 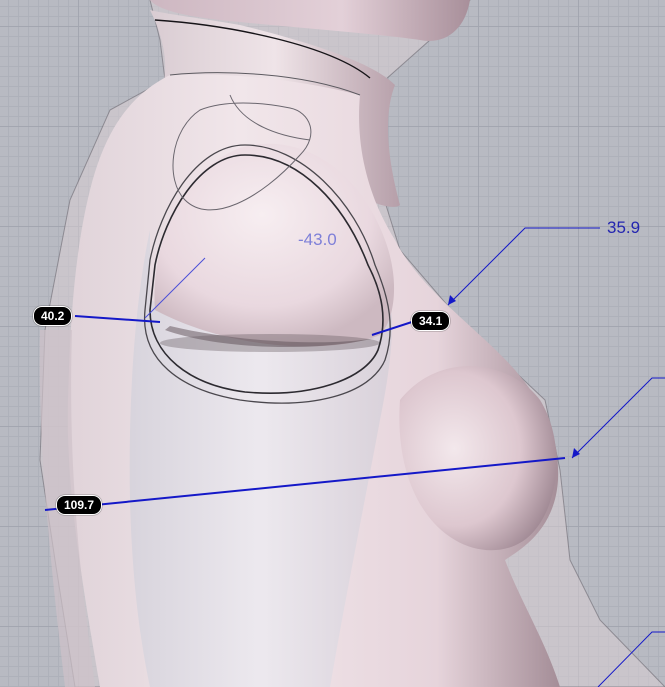 What do you see at coordinates (79, 505) in the screenshot?
I see `chest-measurement-tag: 109.7` at bounding box center [79, 505].